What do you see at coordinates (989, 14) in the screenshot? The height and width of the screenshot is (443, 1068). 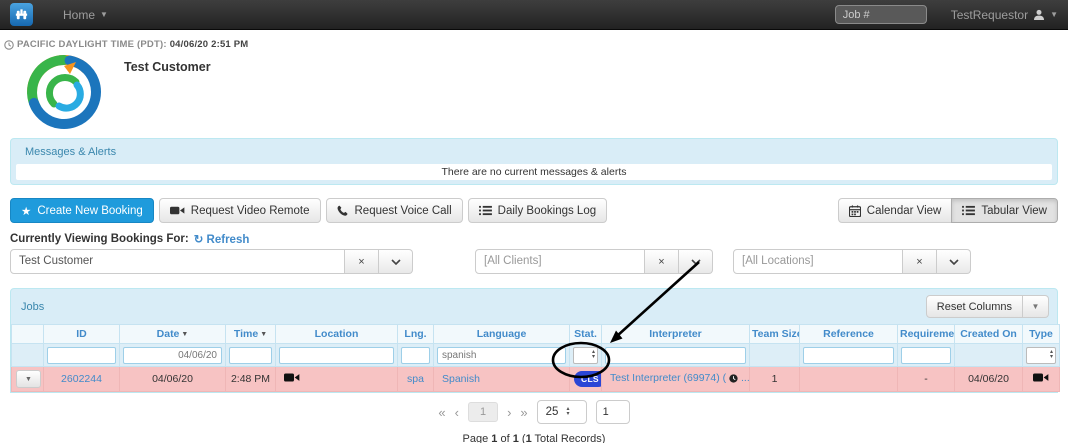 I see `user-menu-label: TestRequestor` at bounding box center [989, 14].